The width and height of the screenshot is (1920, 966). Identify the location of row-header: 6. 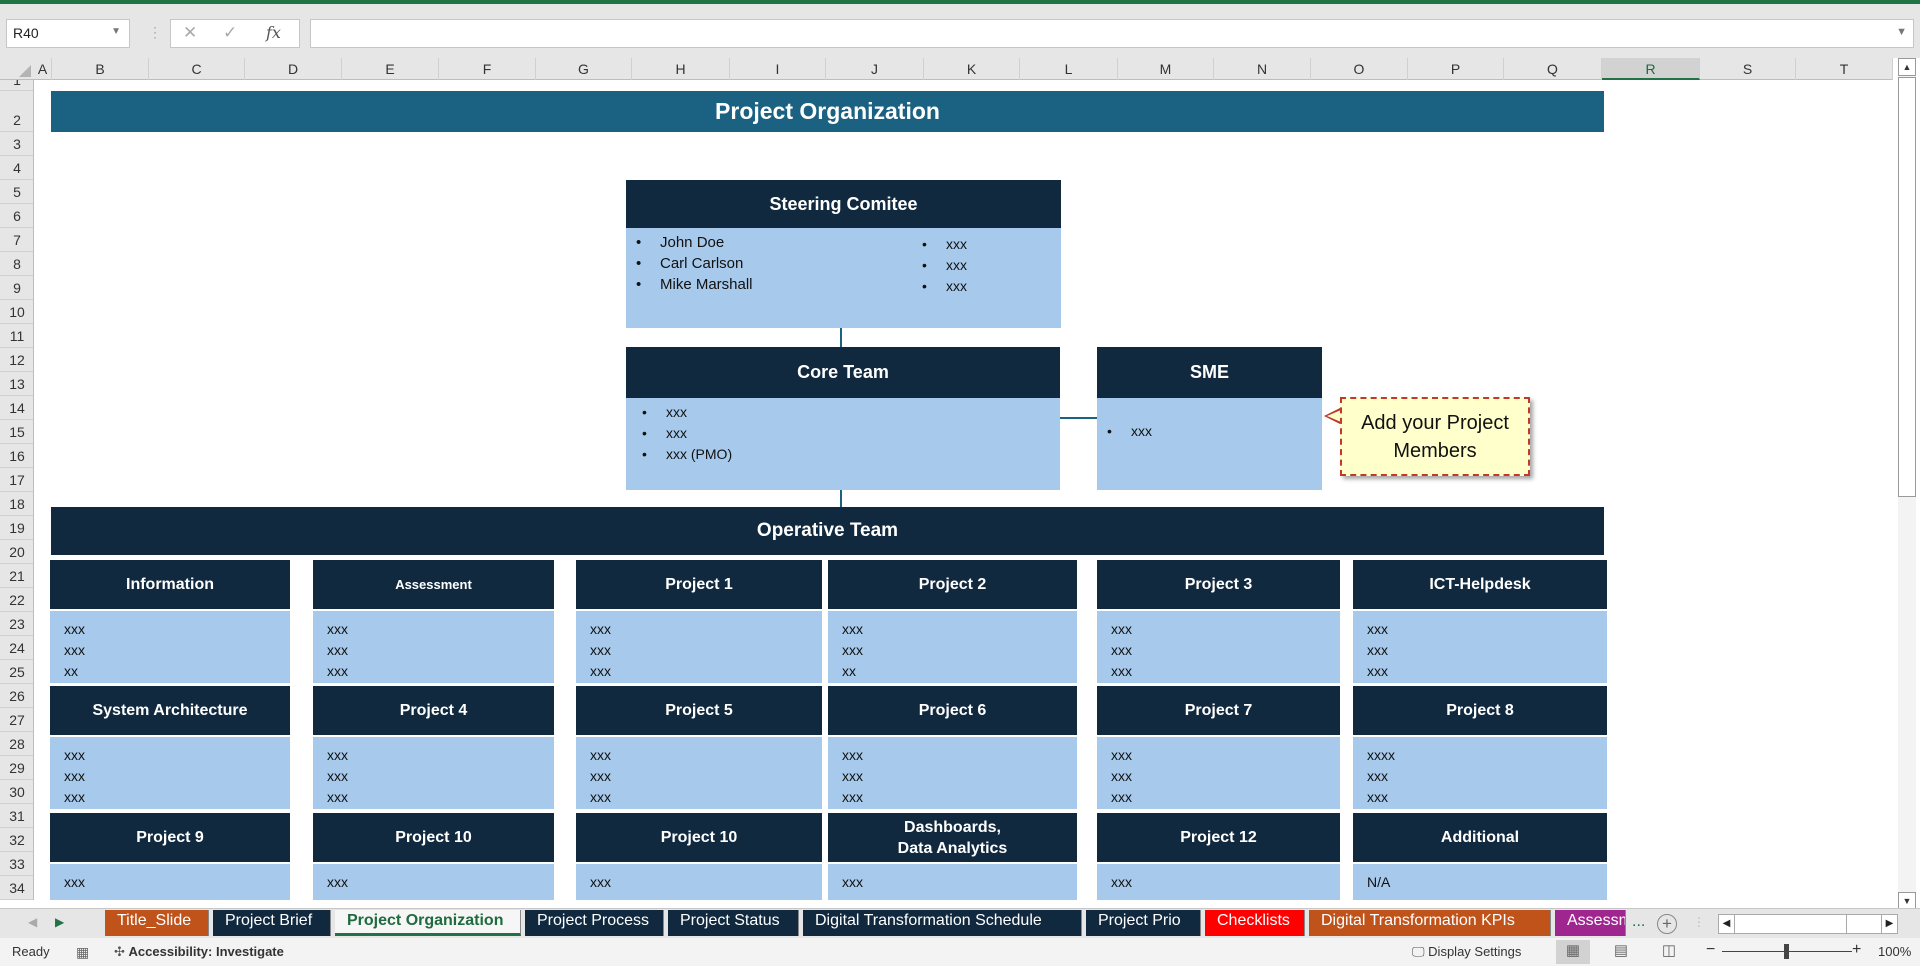
(16, 216).